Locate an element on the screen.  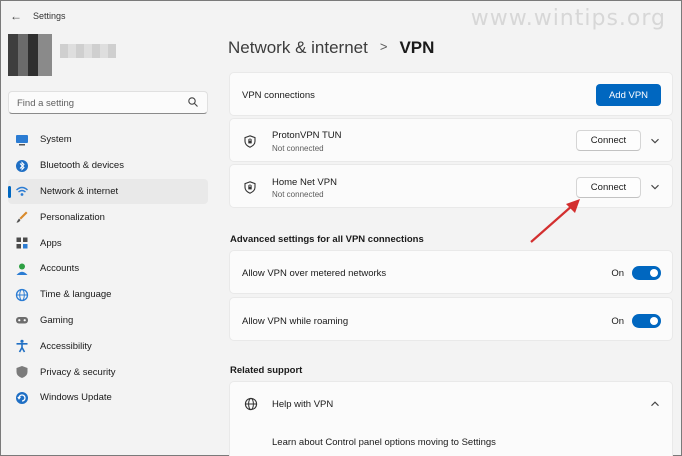
sidebar-item-time-language: Time & language is located at coordinates (108, 295).